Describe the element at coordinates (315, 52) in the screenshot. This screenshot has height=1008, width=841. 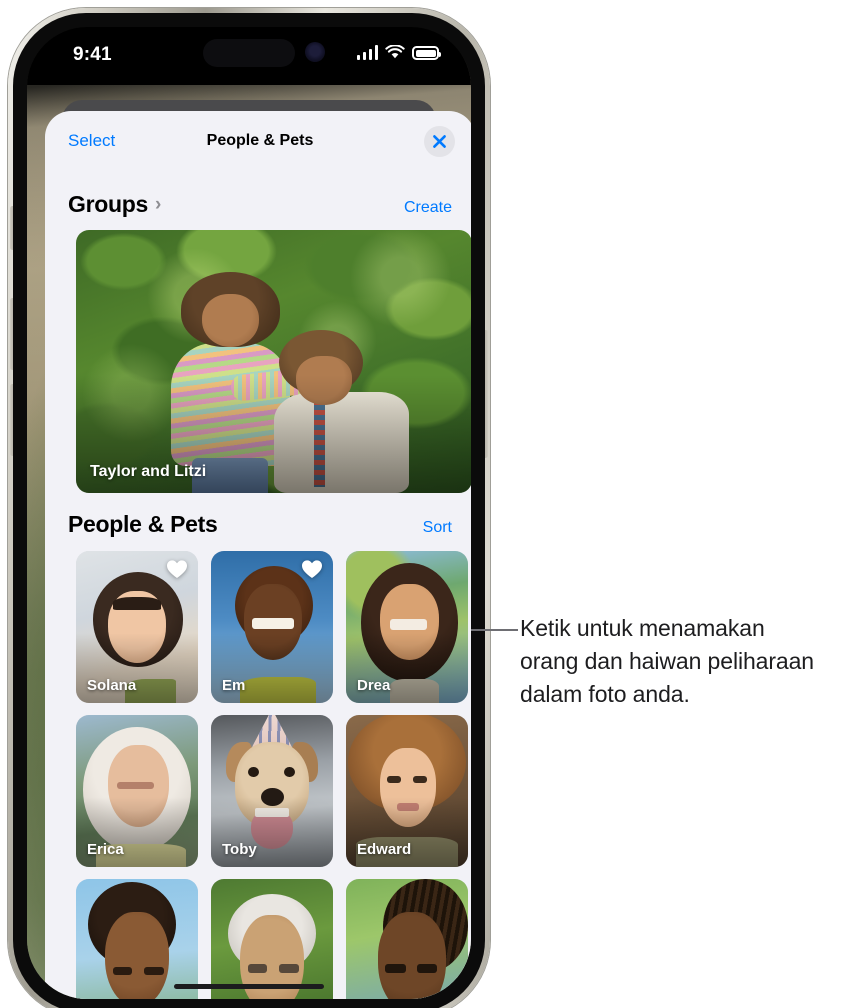
I see `front-camera-icon` at that location.